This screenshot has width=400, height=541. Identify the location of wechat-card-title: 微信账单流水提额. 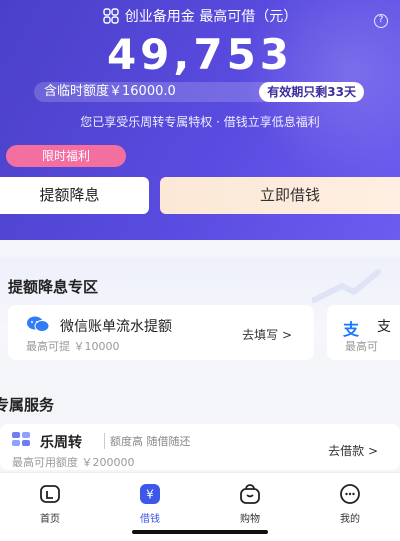
(116, 327).